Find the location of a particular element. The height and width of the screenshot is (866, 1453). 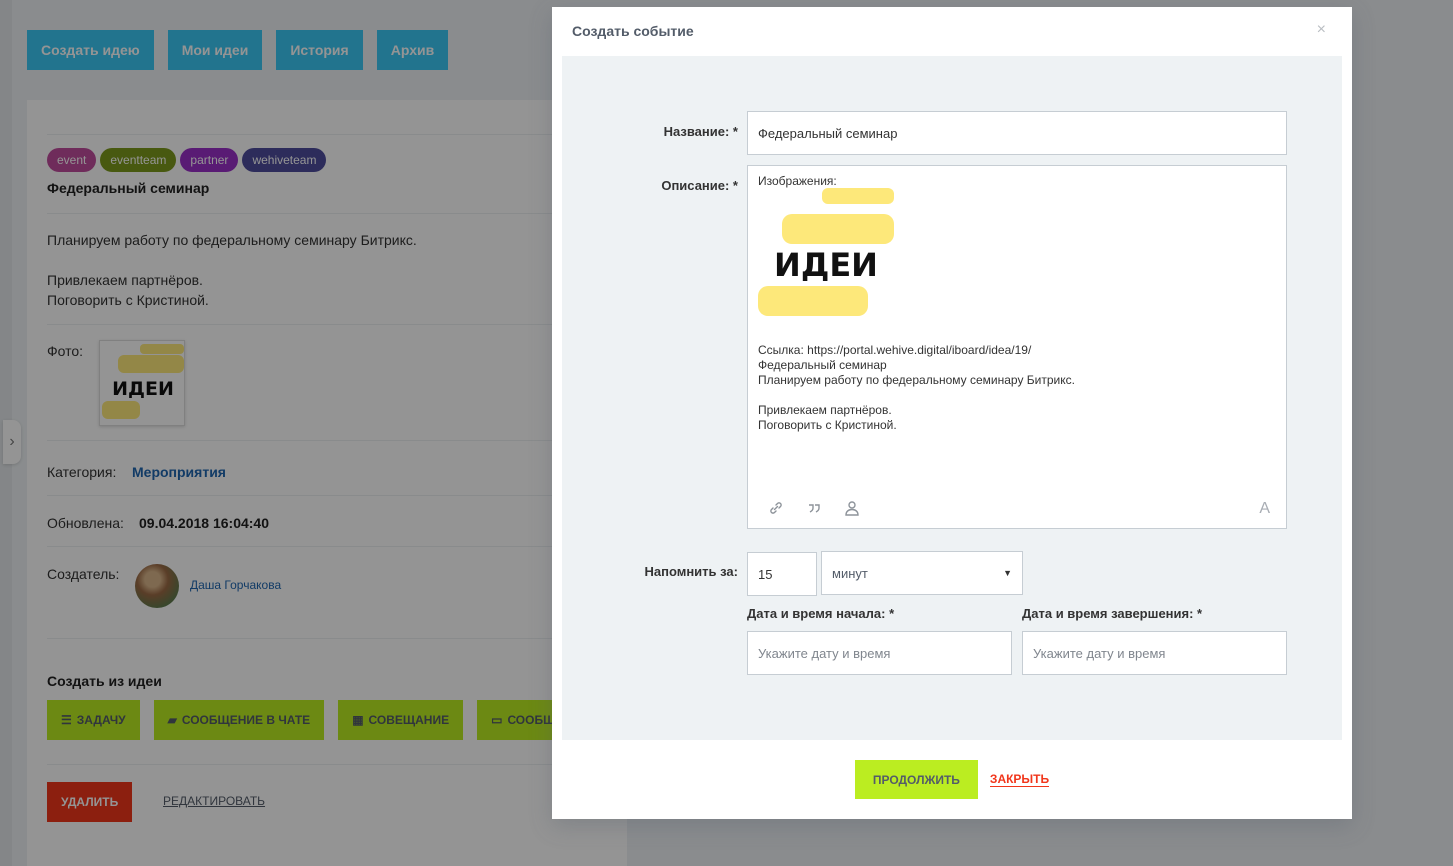

editor-toolbar is located at coordinates (814, 508).